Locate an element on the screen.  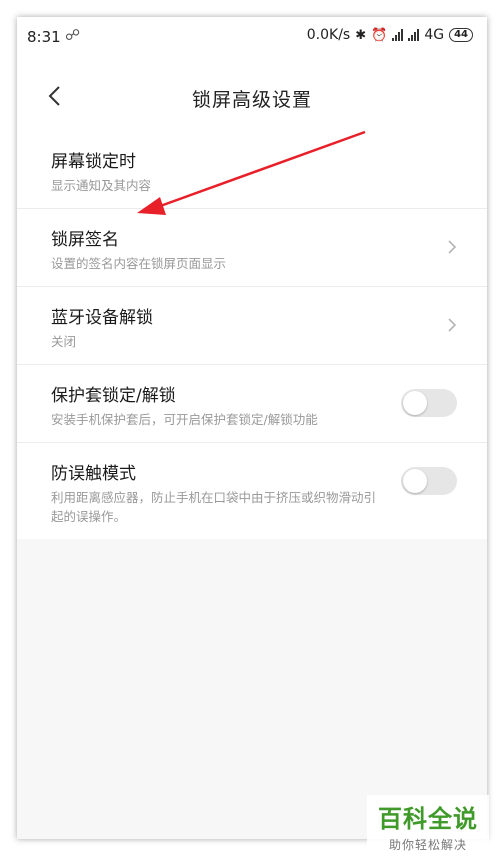
network-type: 4G is located at coordinates (434, 35).